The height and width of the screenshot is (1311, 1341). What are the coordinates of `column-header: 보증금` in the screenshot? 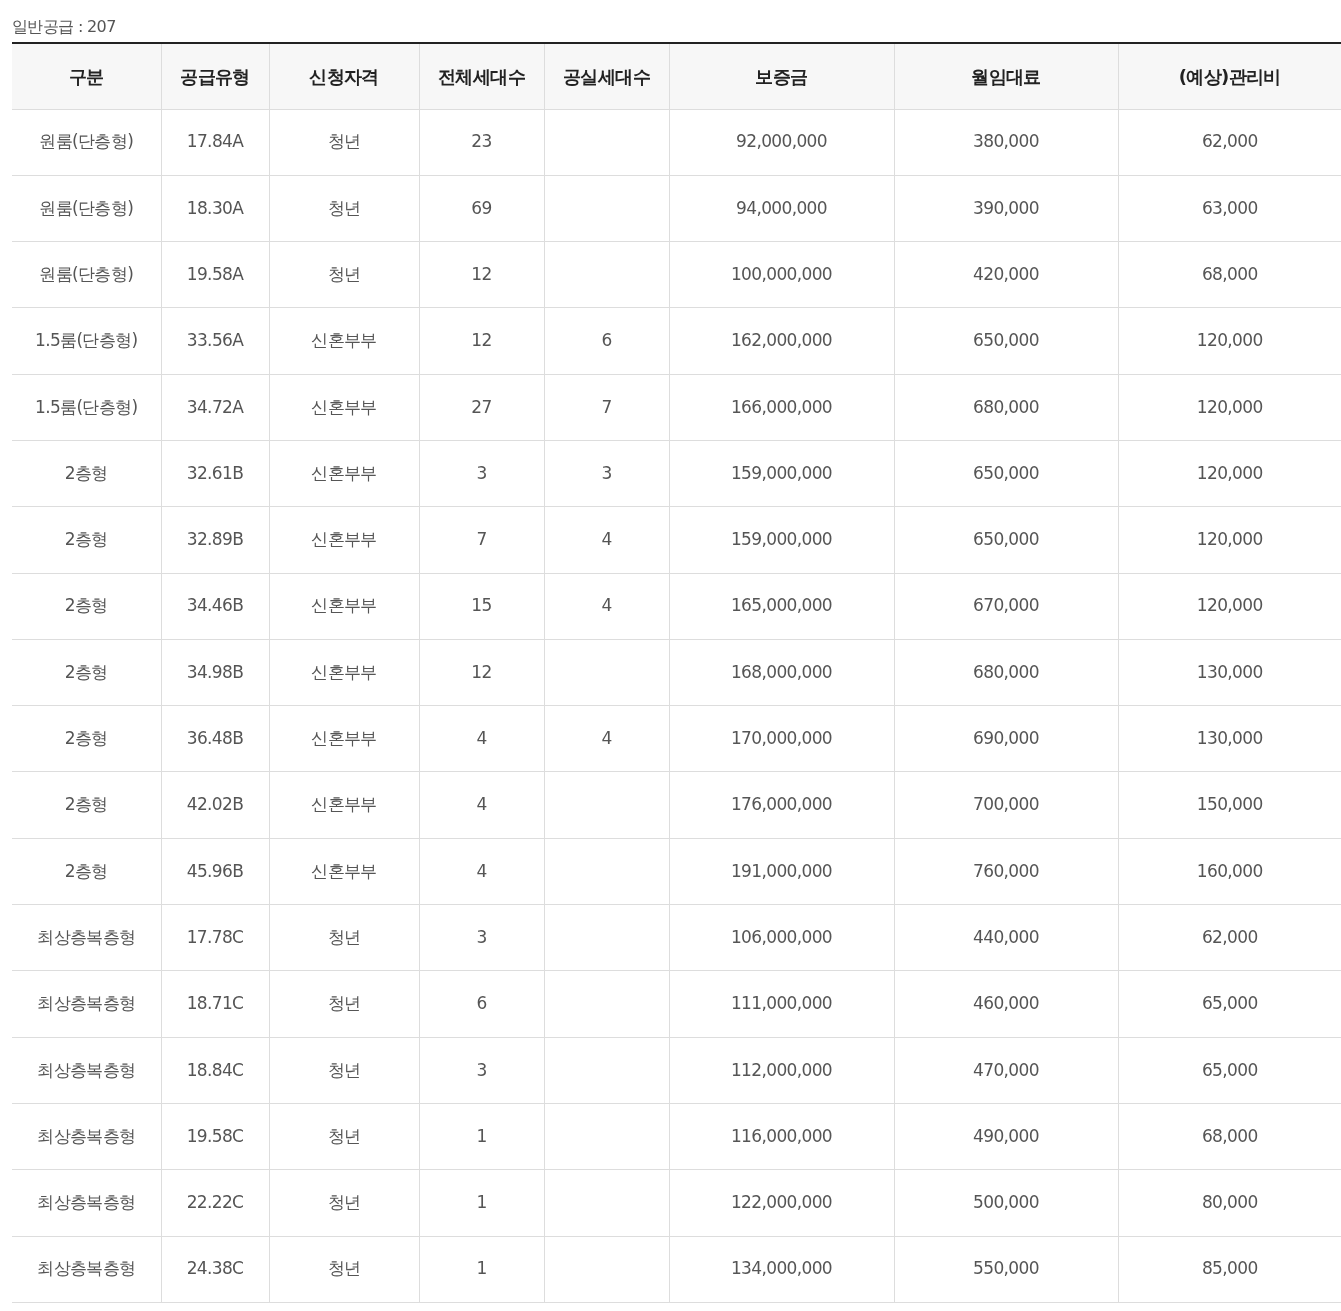 It's located at (781, 76).